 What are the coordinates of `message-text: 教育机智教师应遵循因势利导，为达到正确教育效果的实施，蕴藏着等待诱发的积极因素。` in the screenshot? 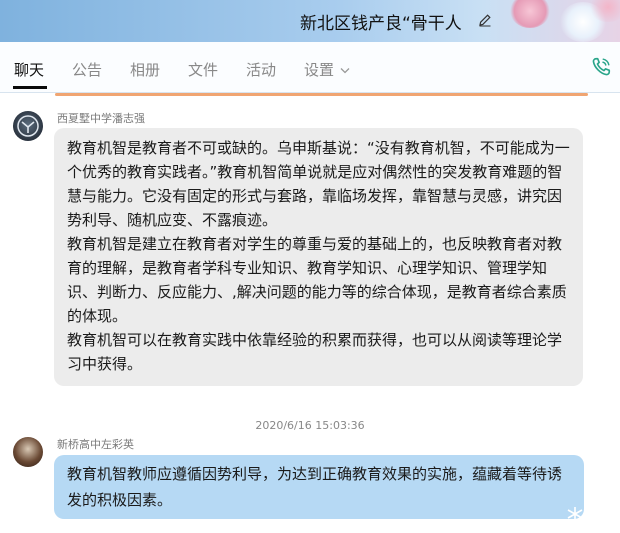 It's located at (315, 487).